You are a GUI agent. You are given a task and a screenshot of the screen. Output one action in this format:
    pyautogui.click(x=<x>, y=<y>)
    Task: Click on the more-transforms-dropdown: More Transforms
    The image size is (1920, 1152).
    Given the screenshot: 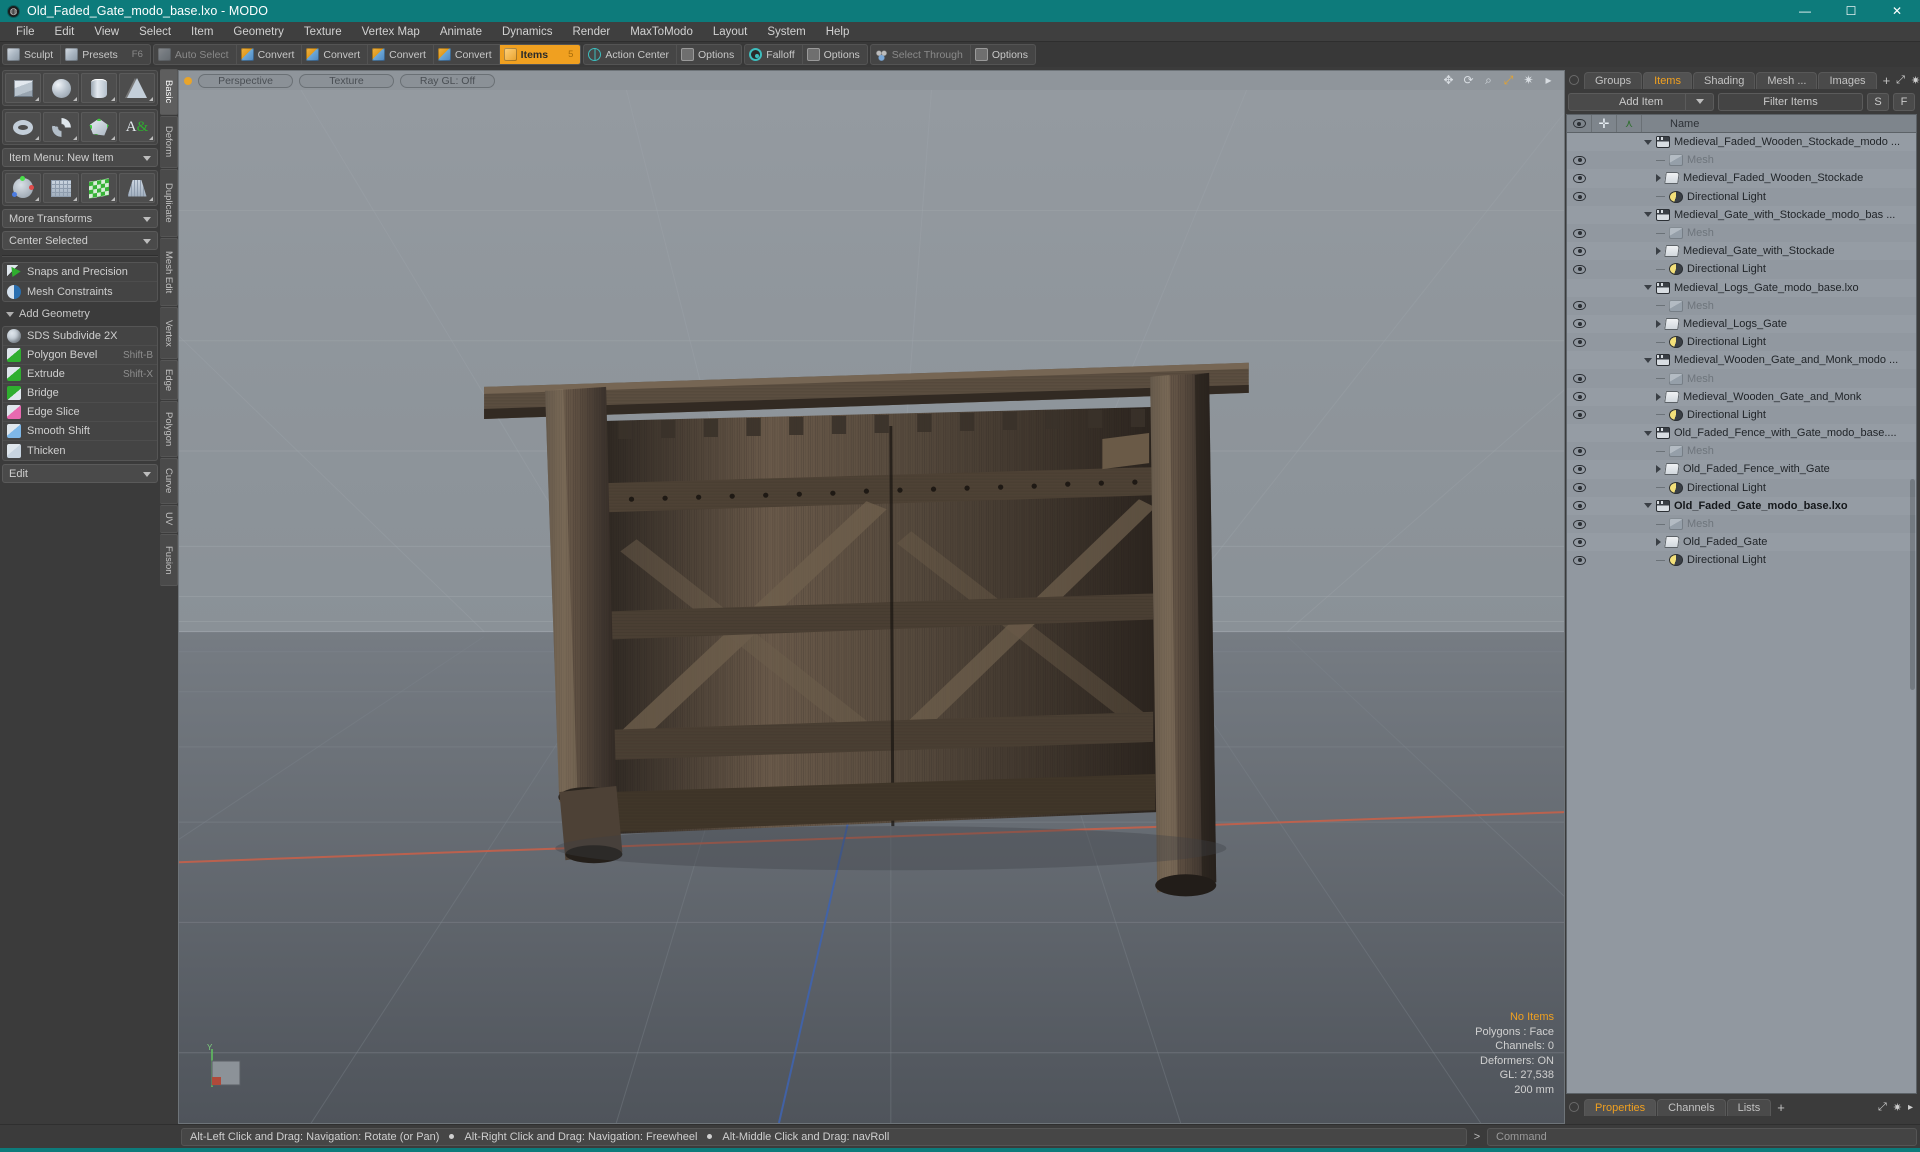 What is the action you would take?
    pyautogui.click(x=80, y=218)
    